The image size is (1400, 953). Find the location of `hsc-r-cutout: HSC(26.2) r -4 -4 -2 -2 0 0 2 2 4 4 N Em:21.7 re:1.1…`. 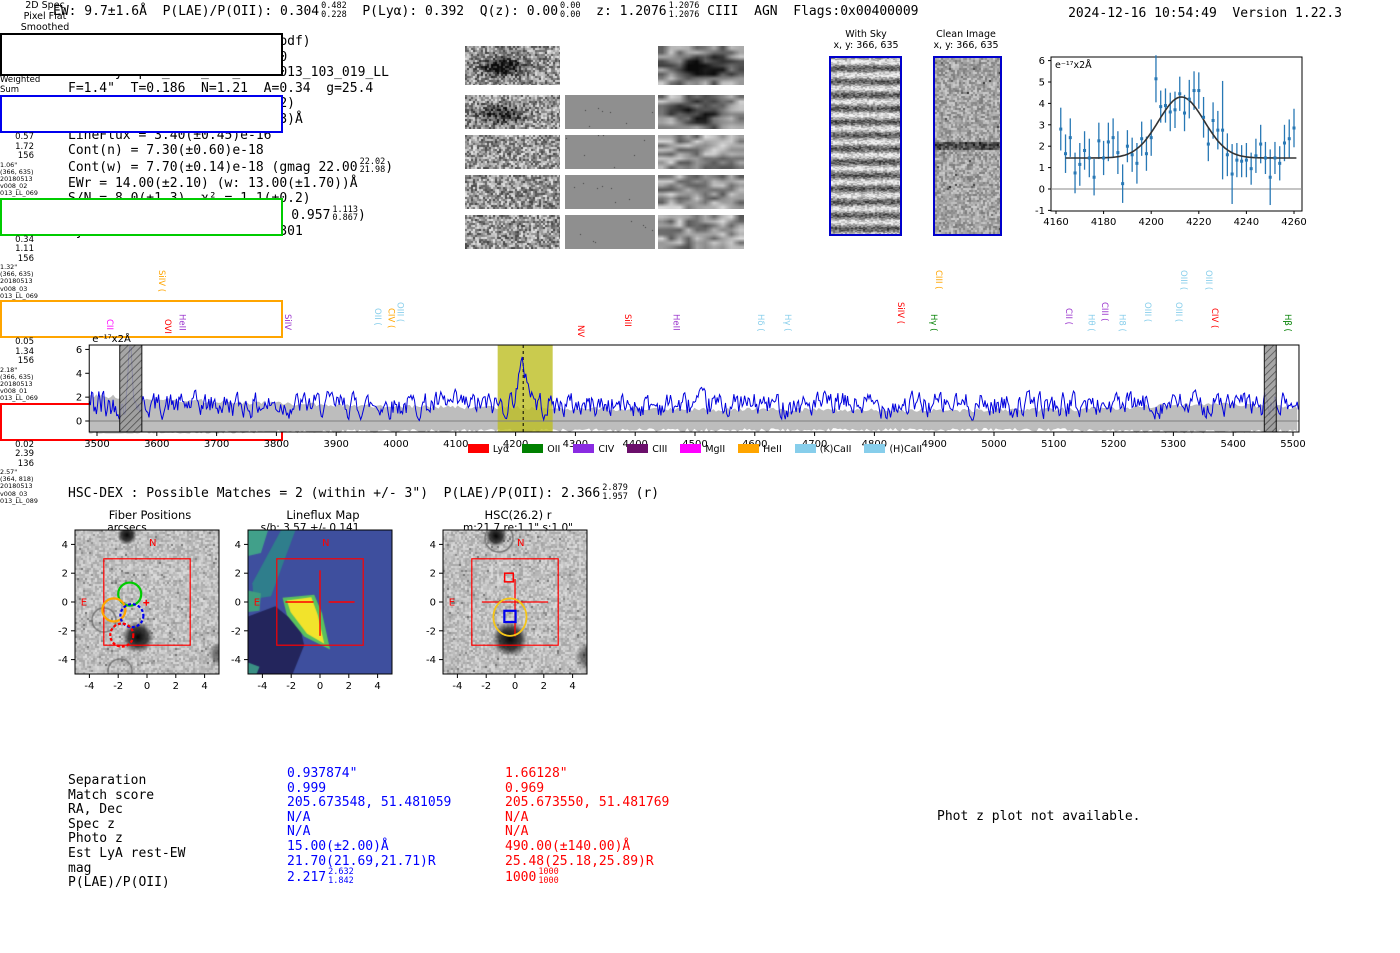

hsc-r-cutout: HSC(26.2) r -4 -4 -2 -2 0 0 2 2 4 4 N Em:21.7 re:1.1… is located at coordinates (518, 625).